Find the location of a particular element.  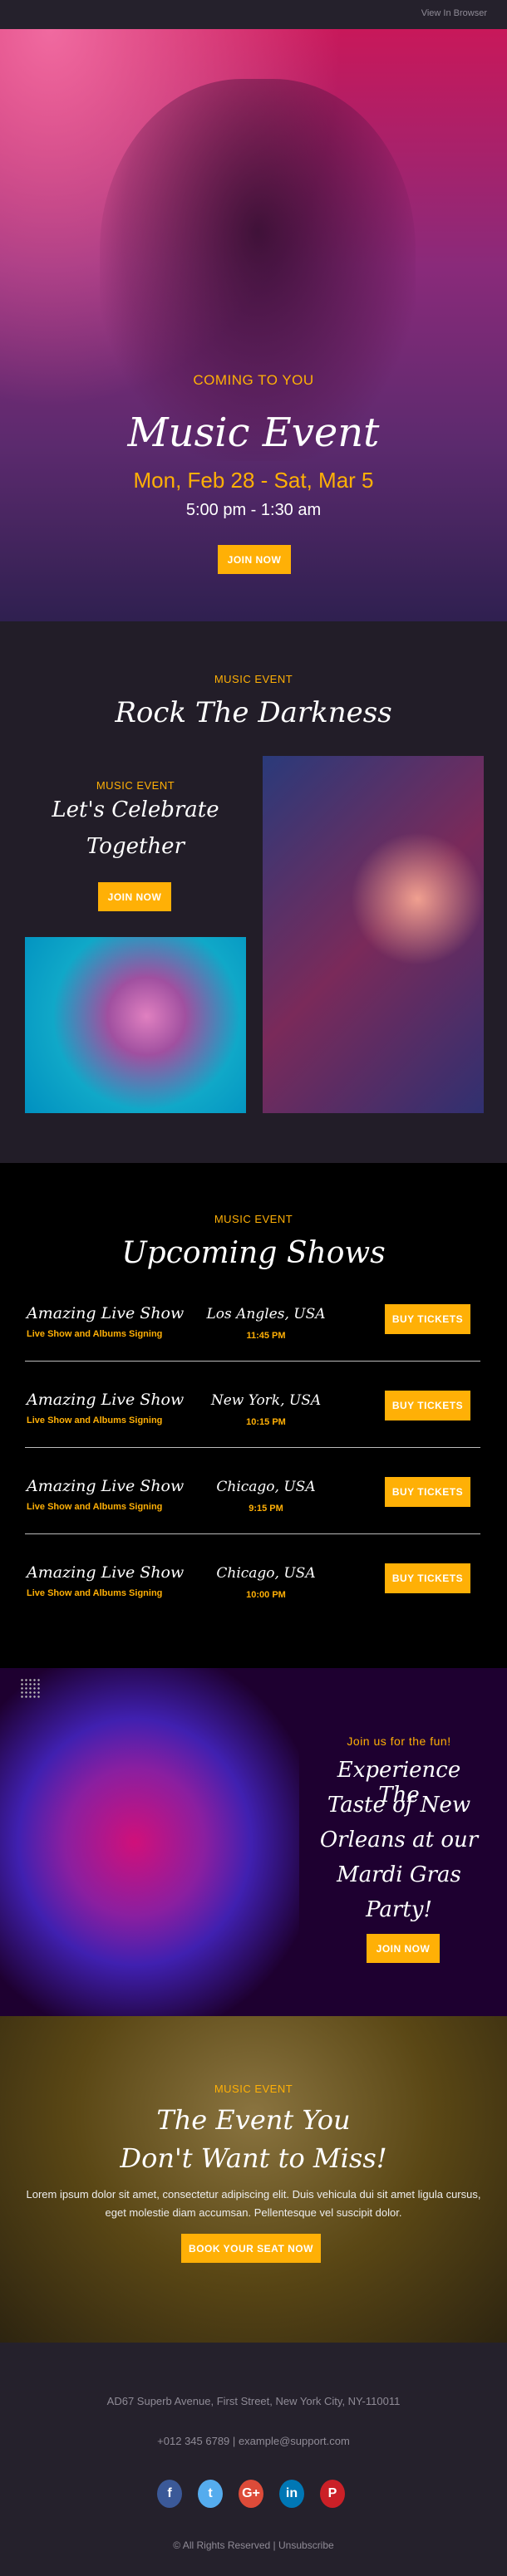

promo-title-1: The Event You is located at coordinates (253, 2120).